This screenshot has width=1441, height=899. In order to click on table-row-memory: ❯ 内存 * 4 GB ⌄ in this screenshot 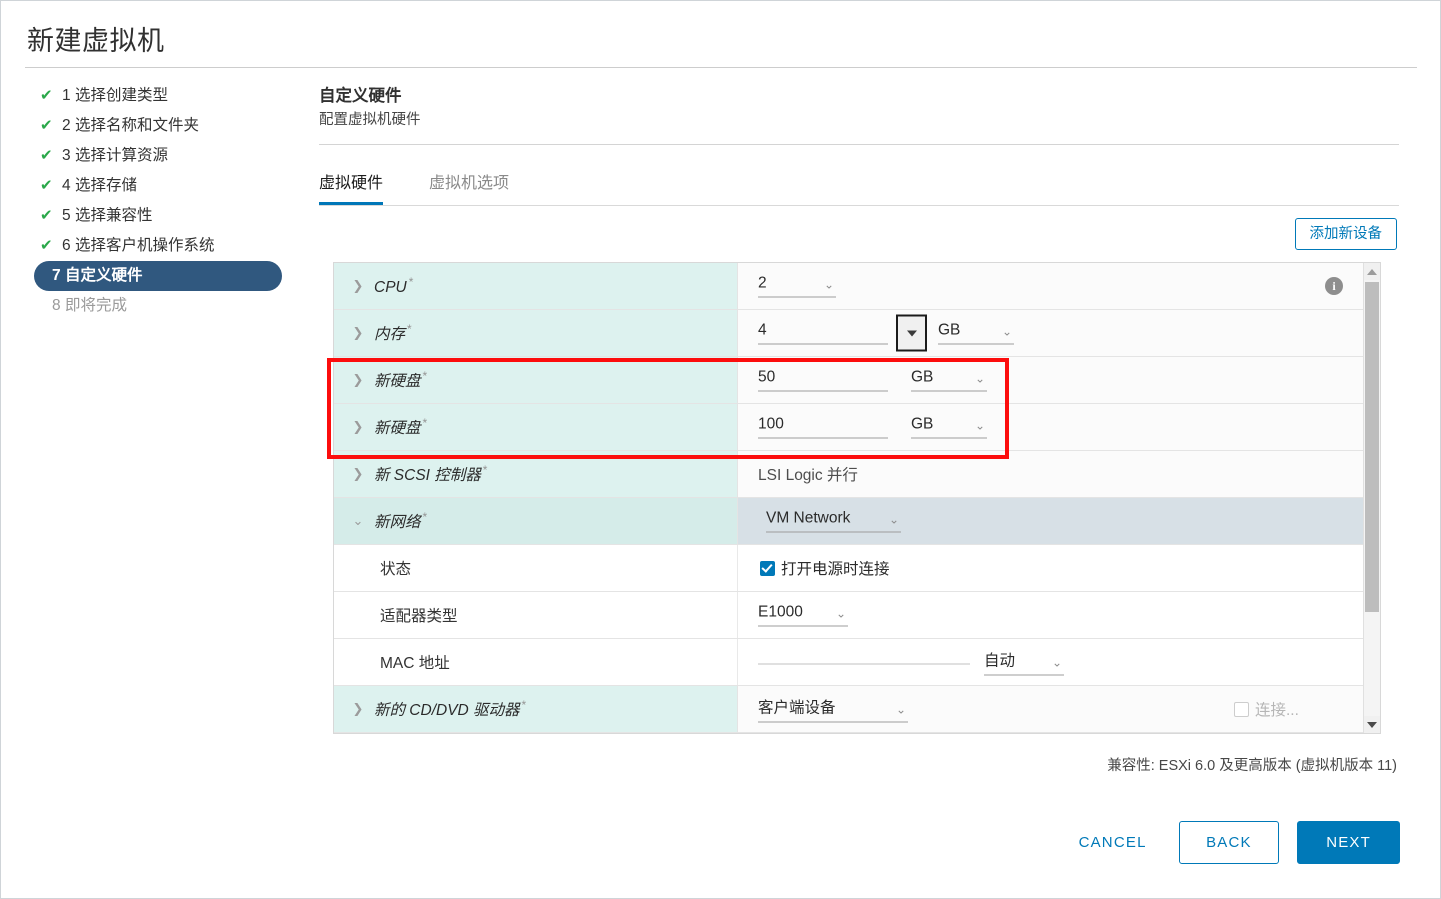, I will do `click(849, 333)`.